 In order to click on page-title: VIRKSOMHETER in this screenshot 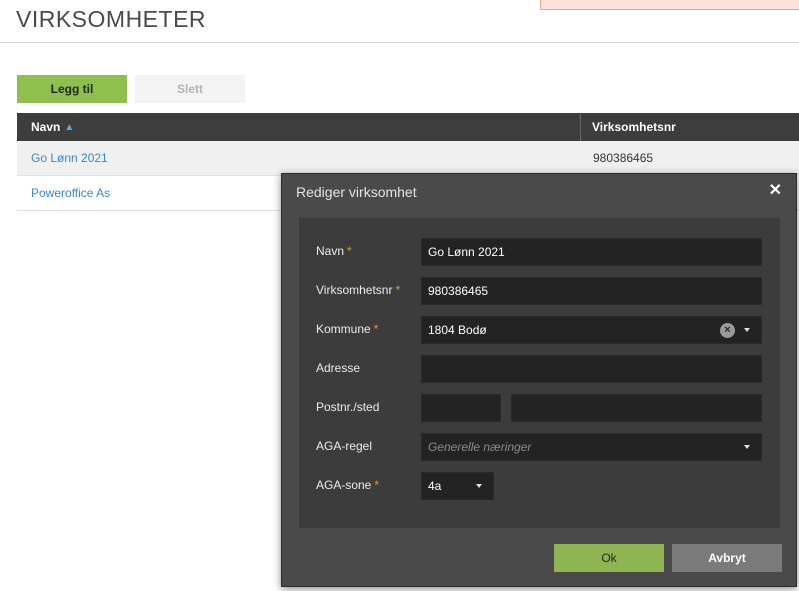, I will do `click(111, 19)`.